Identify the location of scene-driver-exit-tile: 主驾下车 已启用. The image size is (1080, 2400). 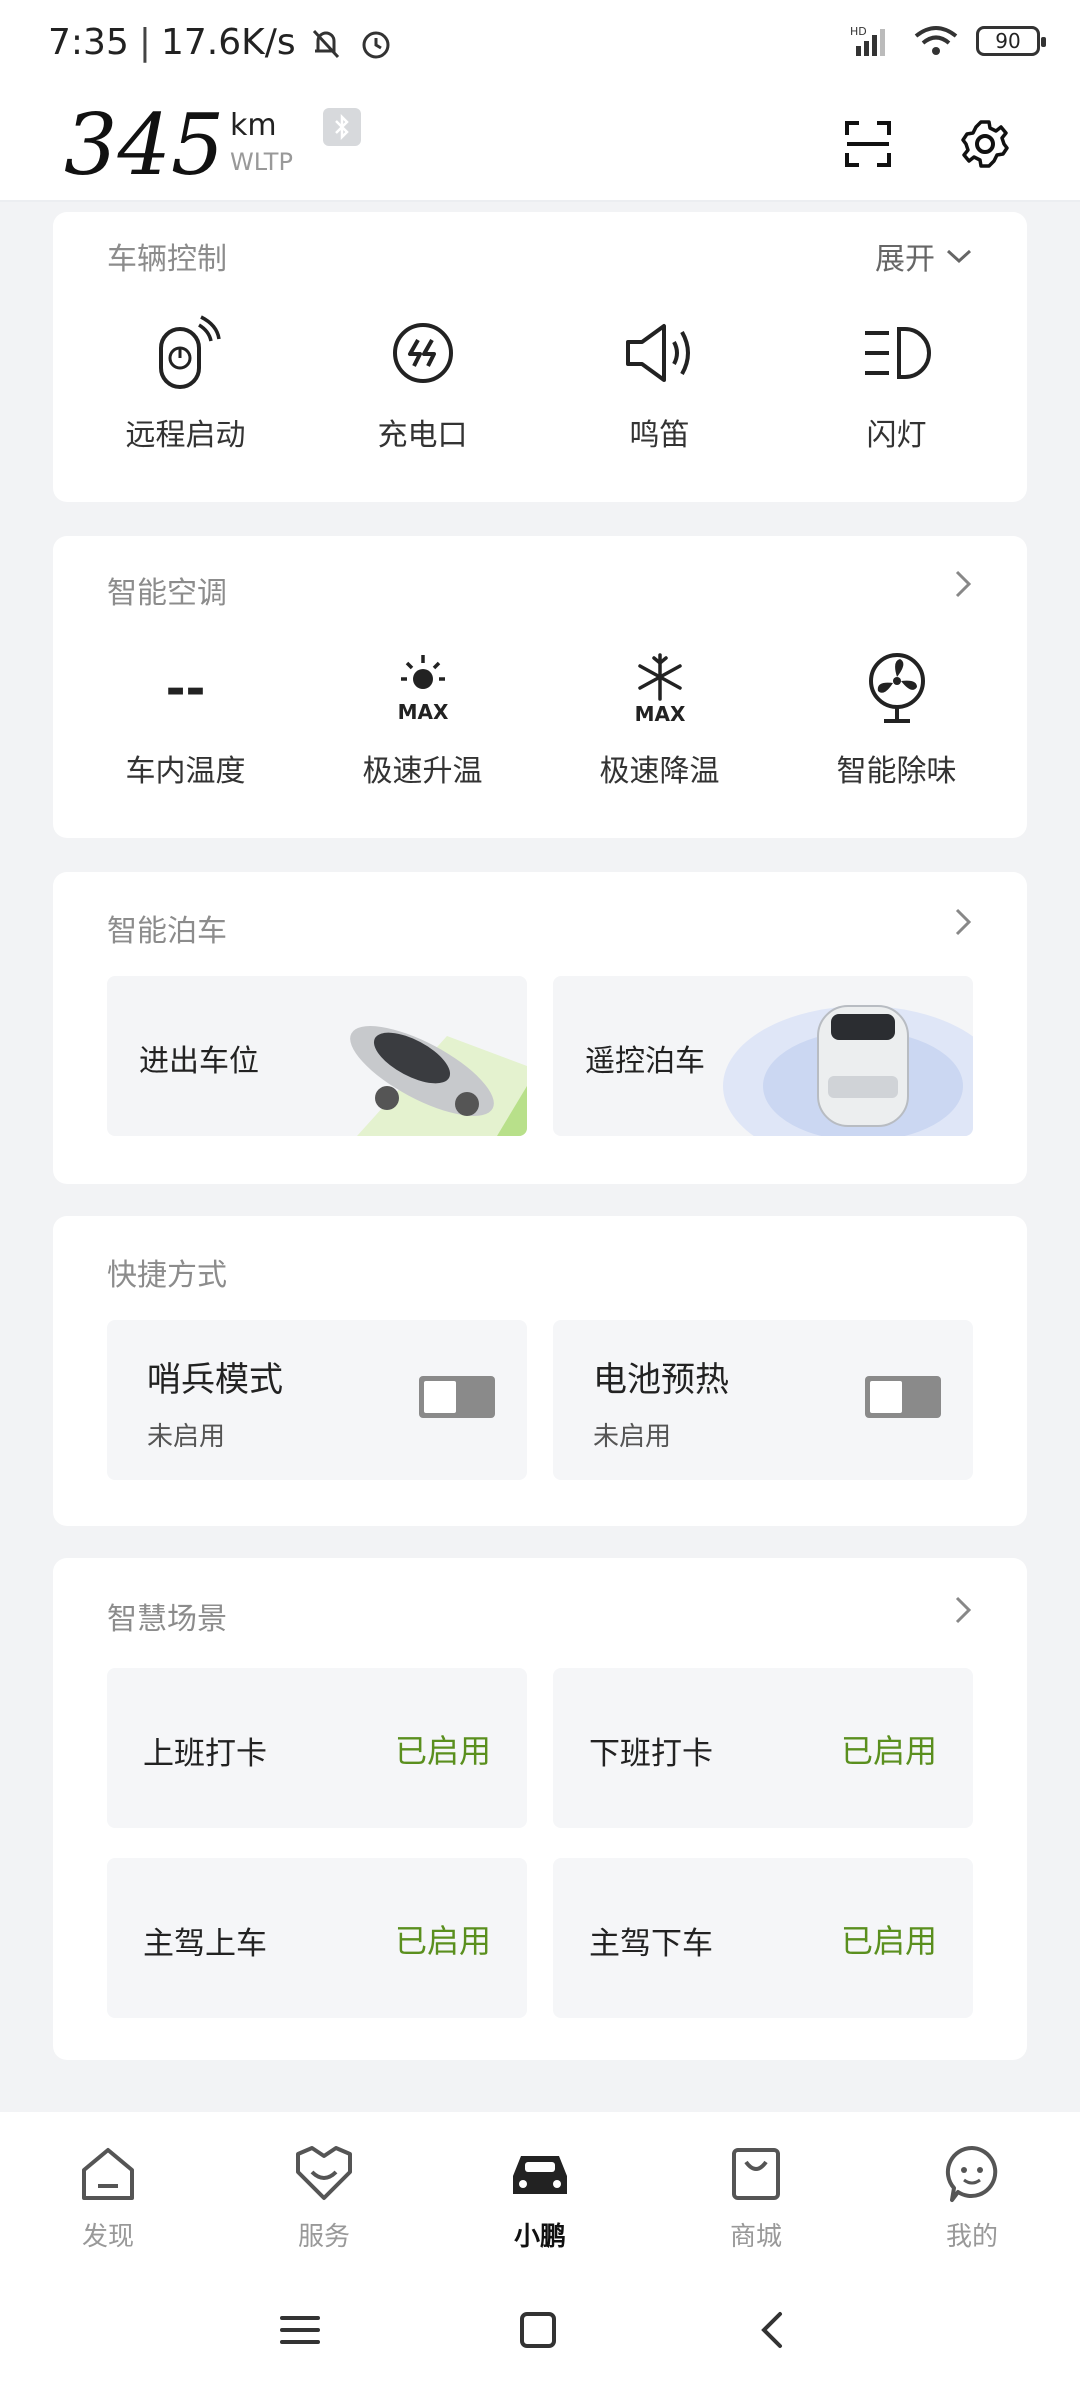
(763, 1938).